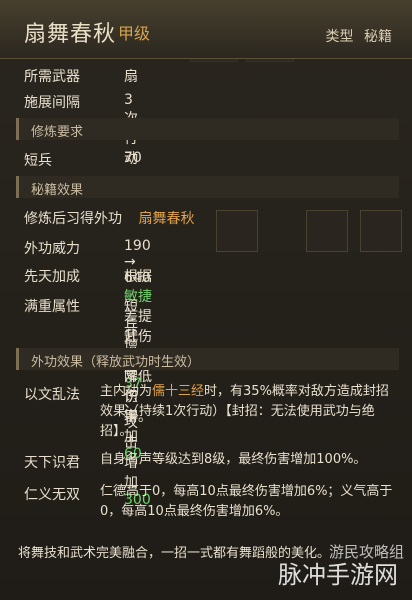 This screenshot has width=412, height=600. I want to click on learn-value: 扇舞春秋, so click(166, 219).